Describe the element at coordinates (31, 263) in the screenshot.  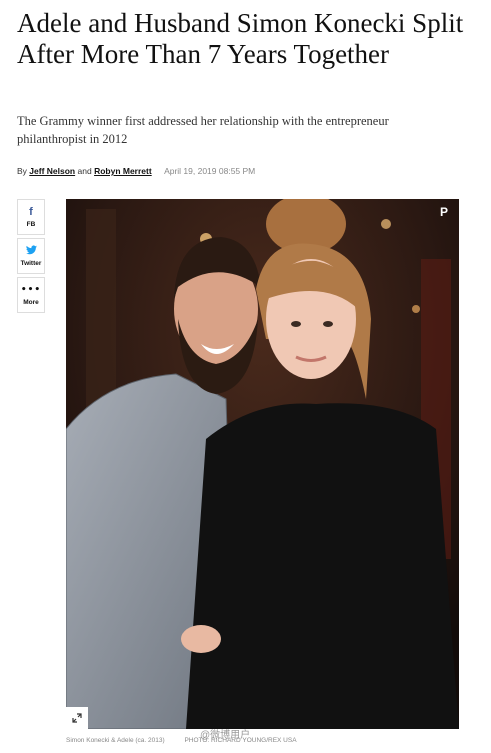
I see `share-twitter-label: Twitter` at that location.